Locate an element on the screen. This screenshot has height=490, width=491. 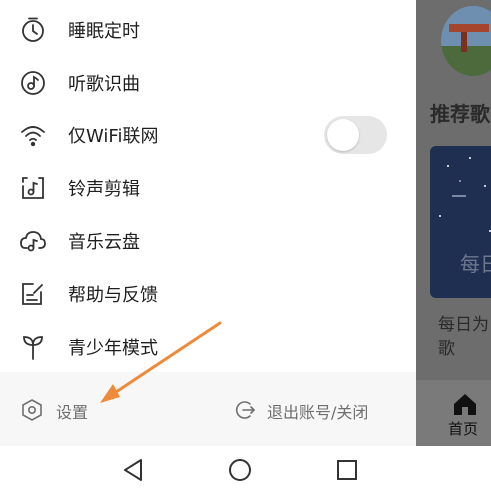
menu-label: 铃声剪辑 is located at coordinates (104, 189).